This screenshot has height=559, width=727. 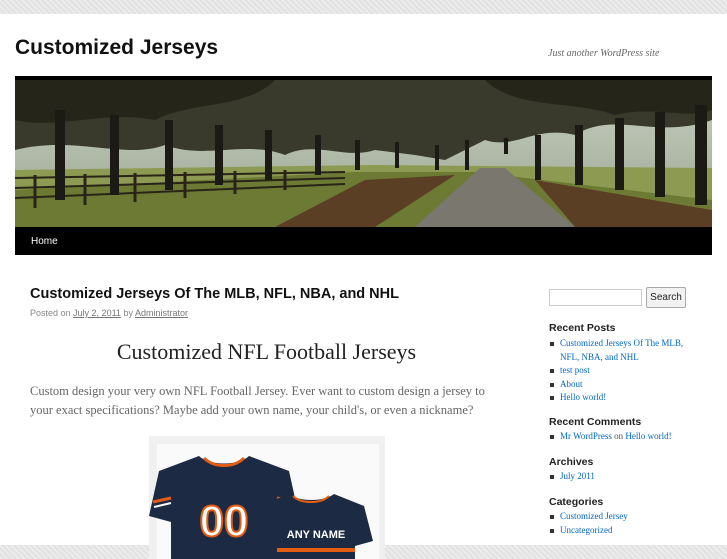 I want to click on recent-comments-title: Recent Comments, so click(x=595, y=422).